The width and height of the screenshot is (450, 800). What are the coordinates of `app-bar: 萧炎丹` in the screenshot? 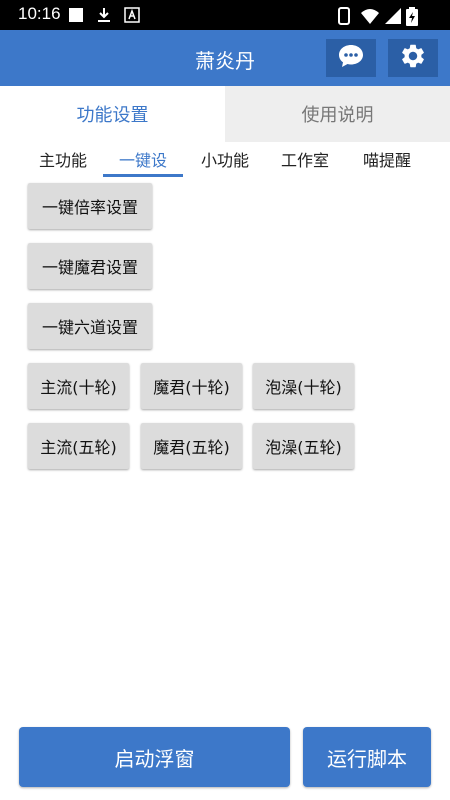 It's located at (225, 58).